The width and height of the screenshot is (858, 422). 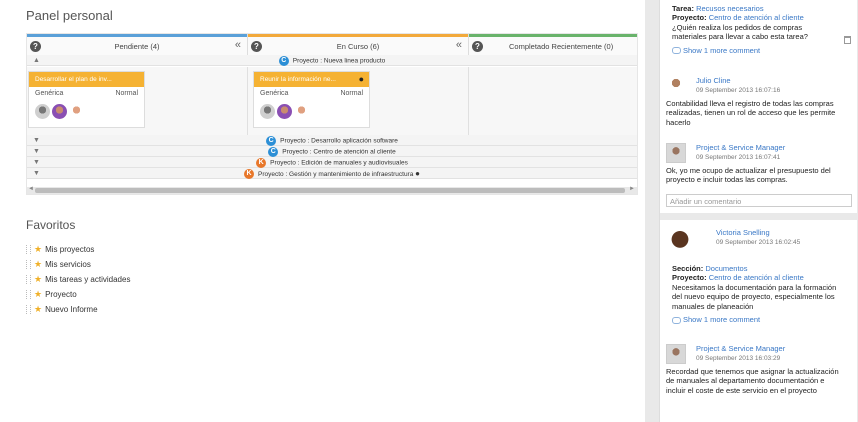 I want to click on comment-author: Julio Cline, so click(x=713, y=80).